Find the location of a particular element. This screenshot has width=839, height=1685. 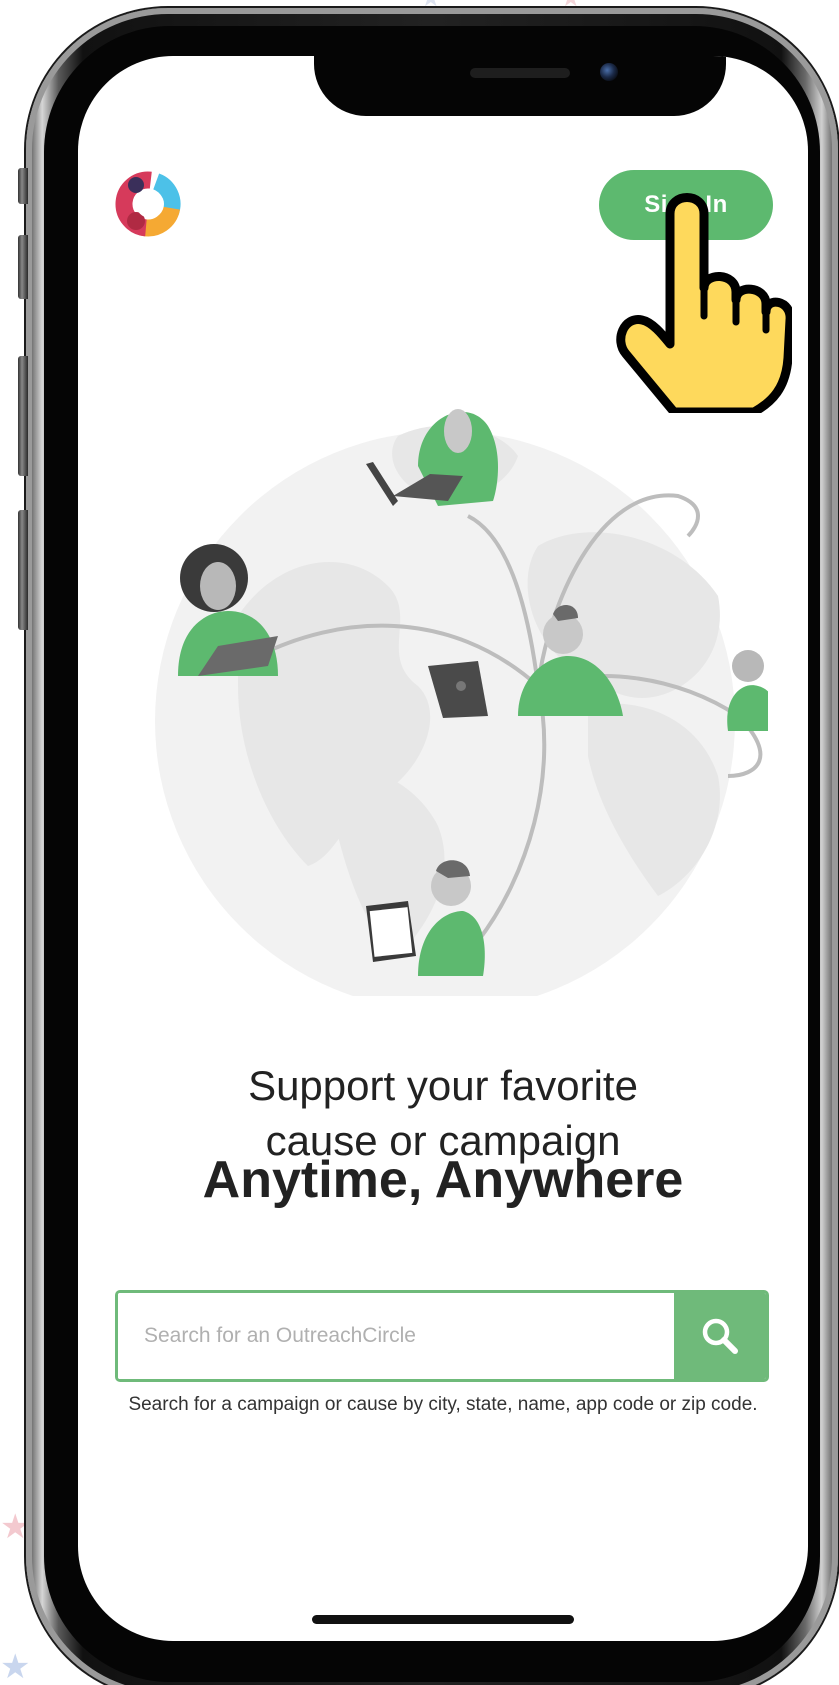

search-bar is located at coordinates (442, 1336).